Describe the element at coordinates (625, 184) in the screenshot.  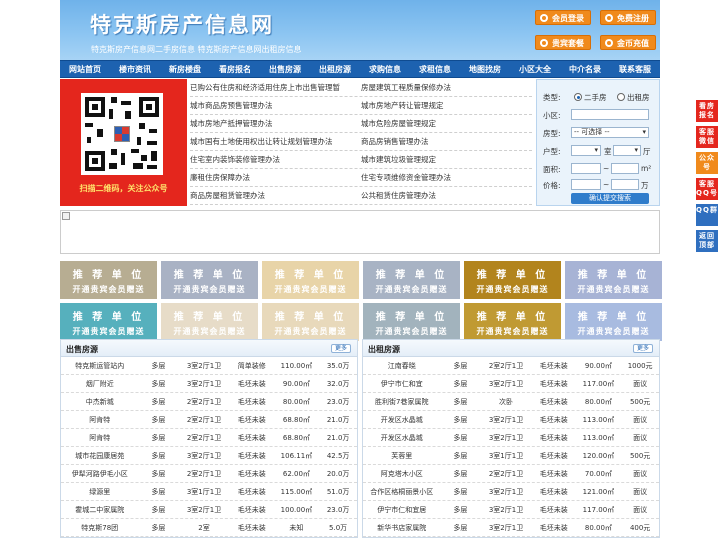
I see `price-max-input` at that location.